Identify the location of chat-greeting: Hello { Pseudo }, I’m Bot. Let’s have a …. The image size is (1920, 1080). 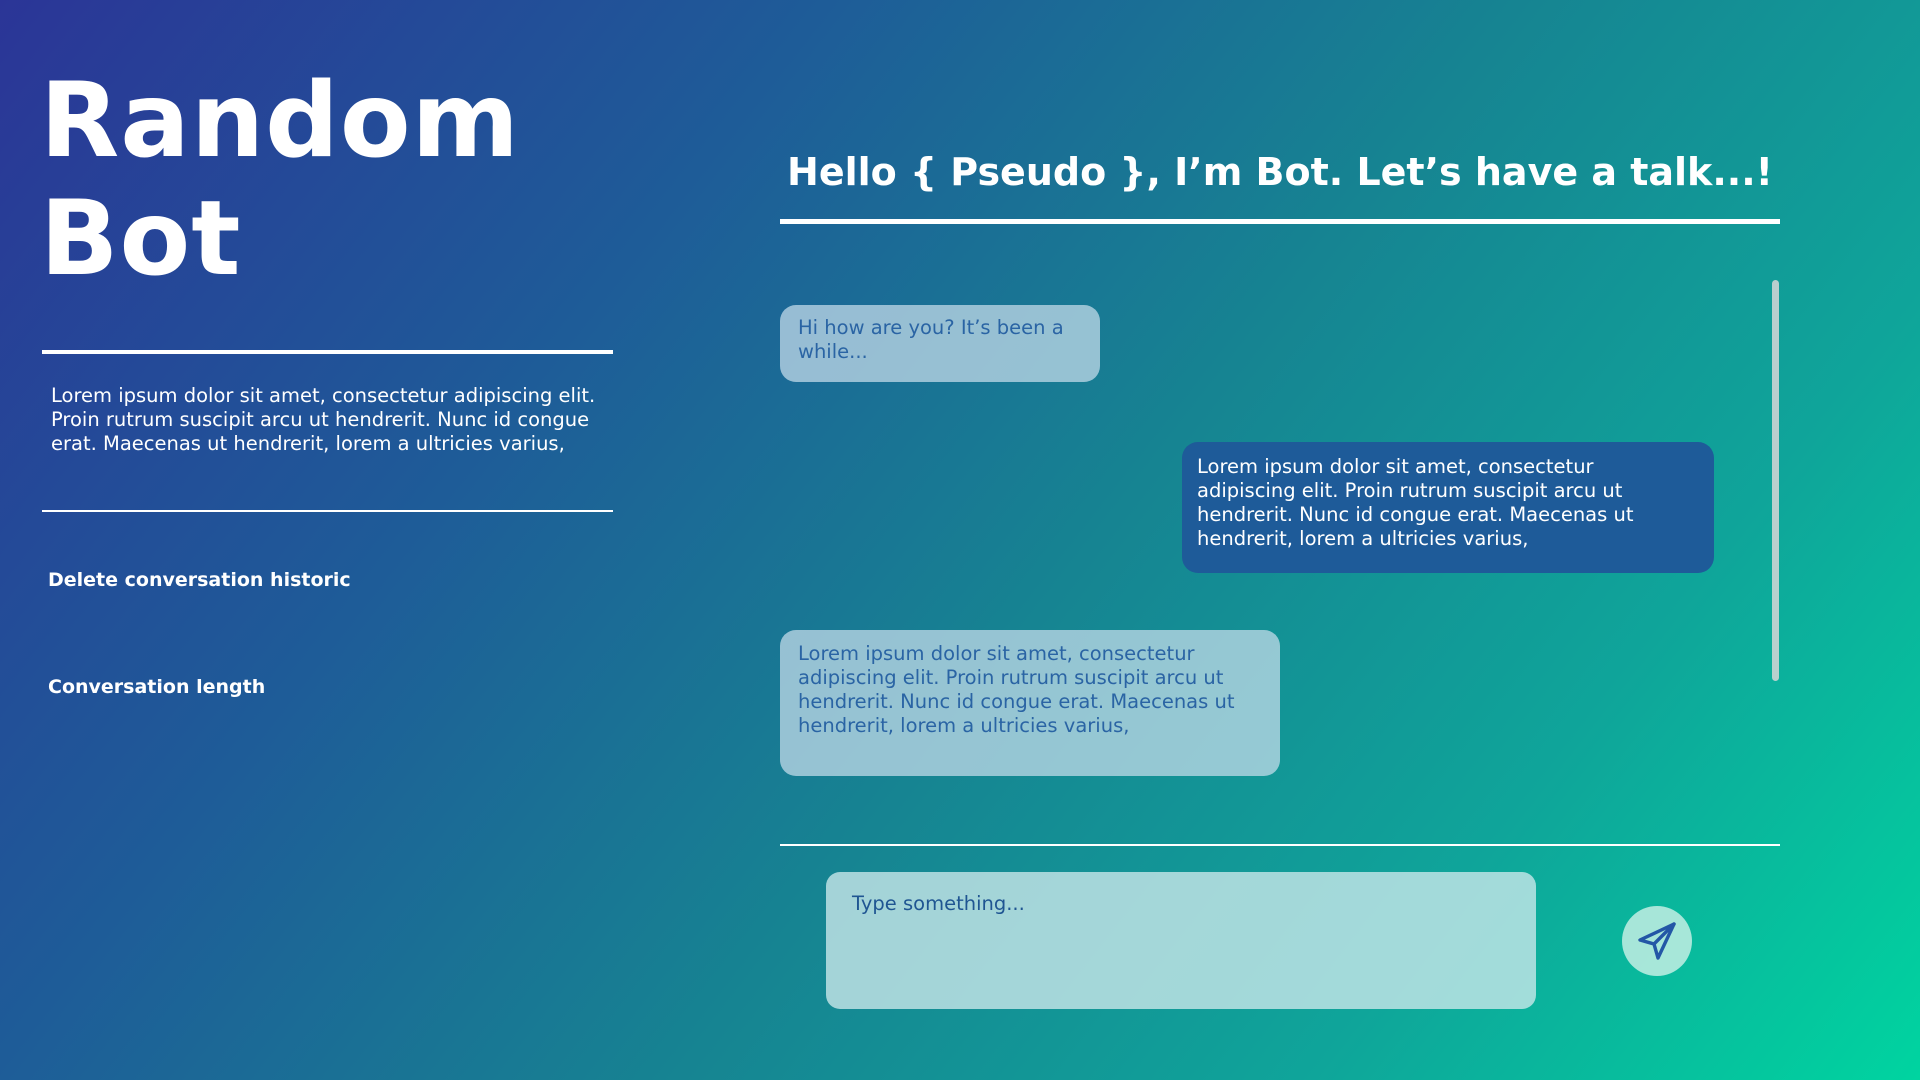
(1280, 172).